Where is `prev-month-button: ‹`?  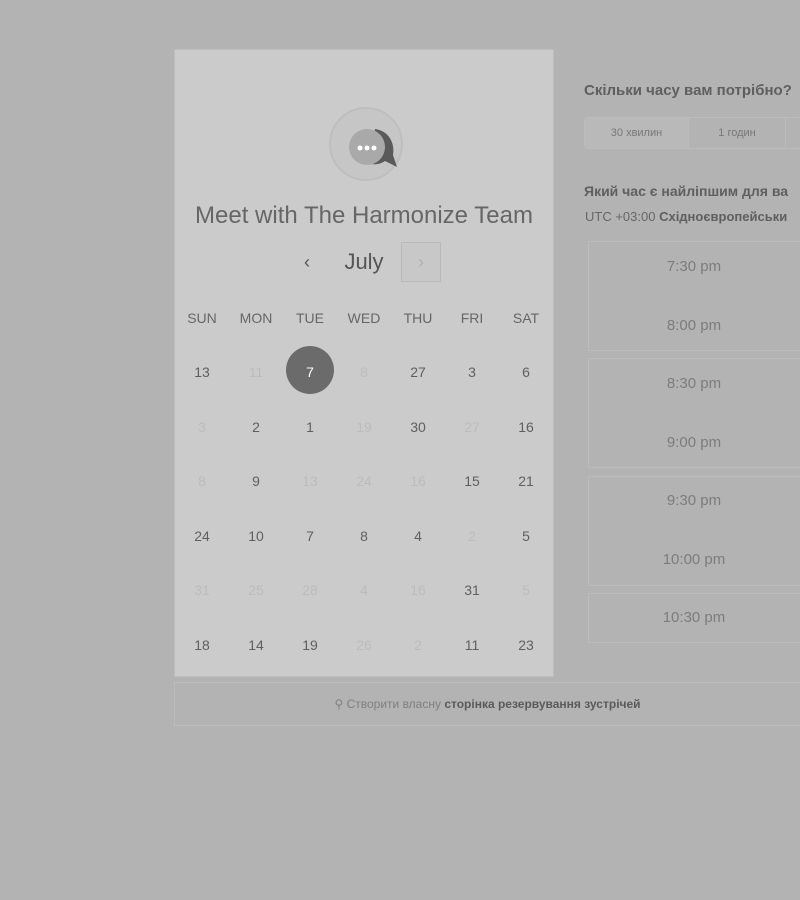 prev-month-button: ‹ is located at coordinates (307, 262).